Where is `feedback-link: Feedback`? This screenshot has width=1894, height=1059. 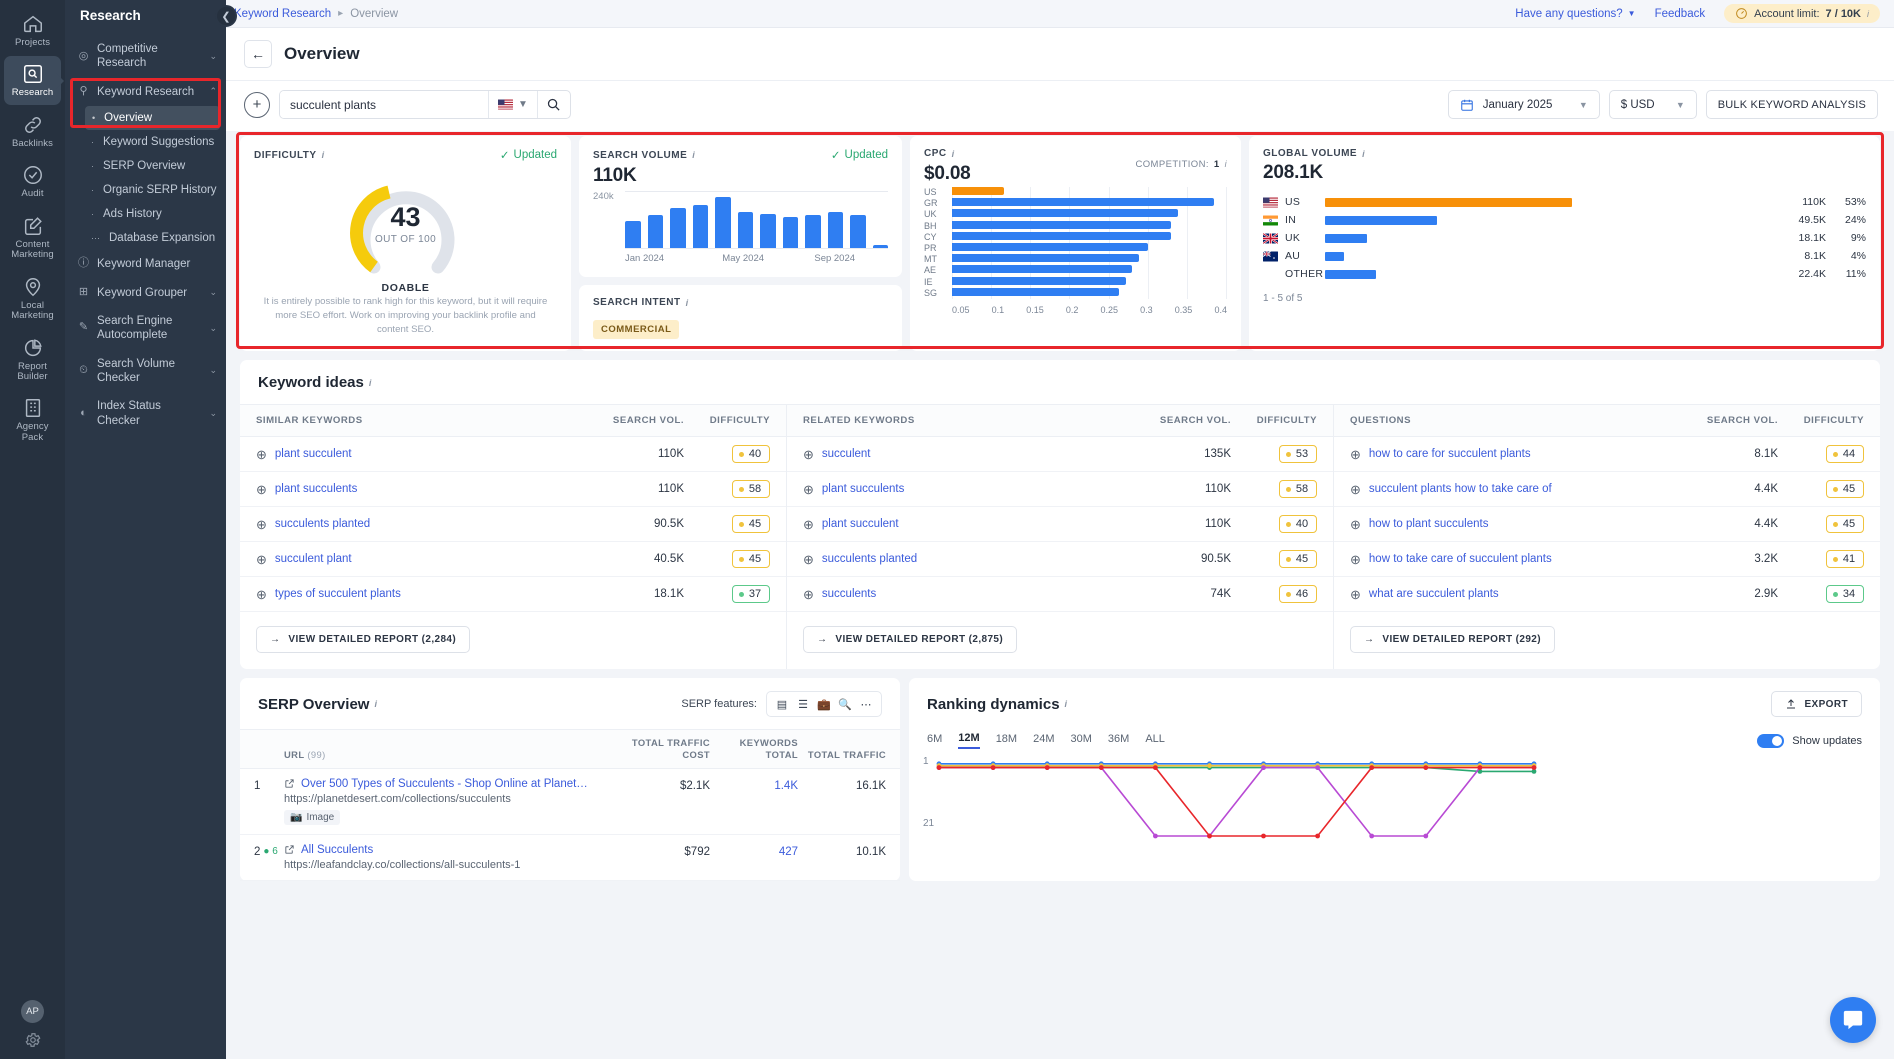 feedback-link: Feedback is located at coordinates (1680, 14).